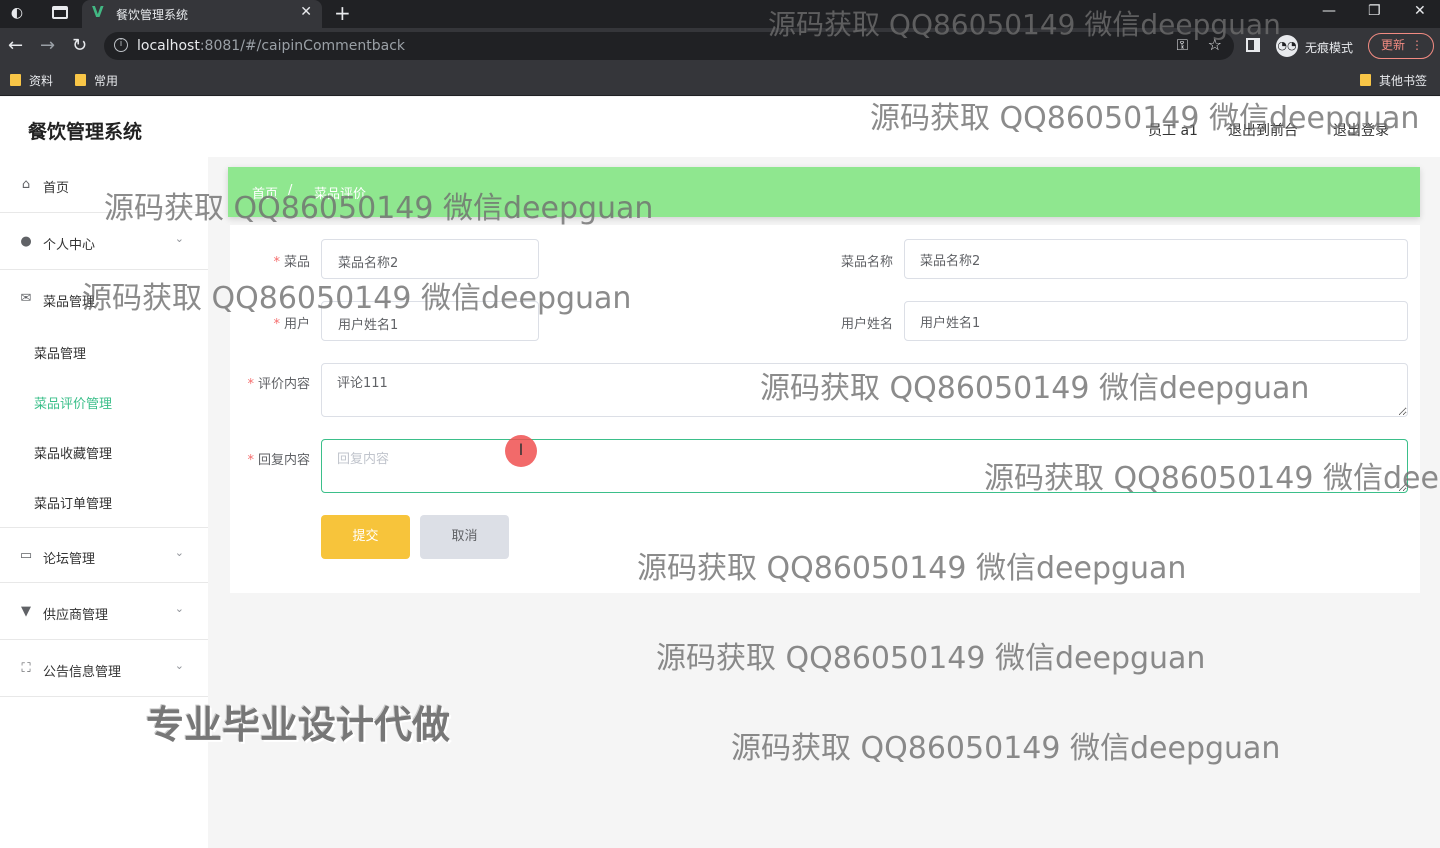 The height and width of the screenshot is (848, 1440). I want to click on user-icon: ●, so click(26, 241).